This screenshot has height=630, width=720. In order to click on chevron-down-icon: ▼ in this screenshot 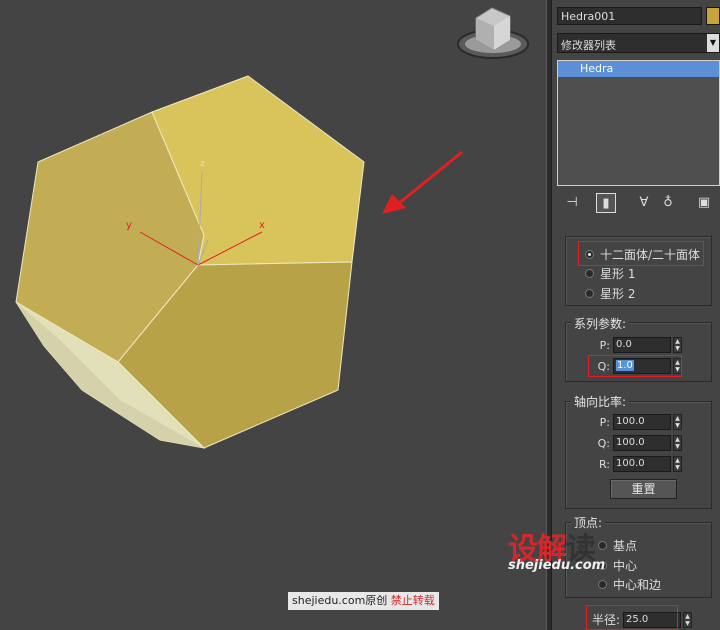, I will do `click(713, 43)`.